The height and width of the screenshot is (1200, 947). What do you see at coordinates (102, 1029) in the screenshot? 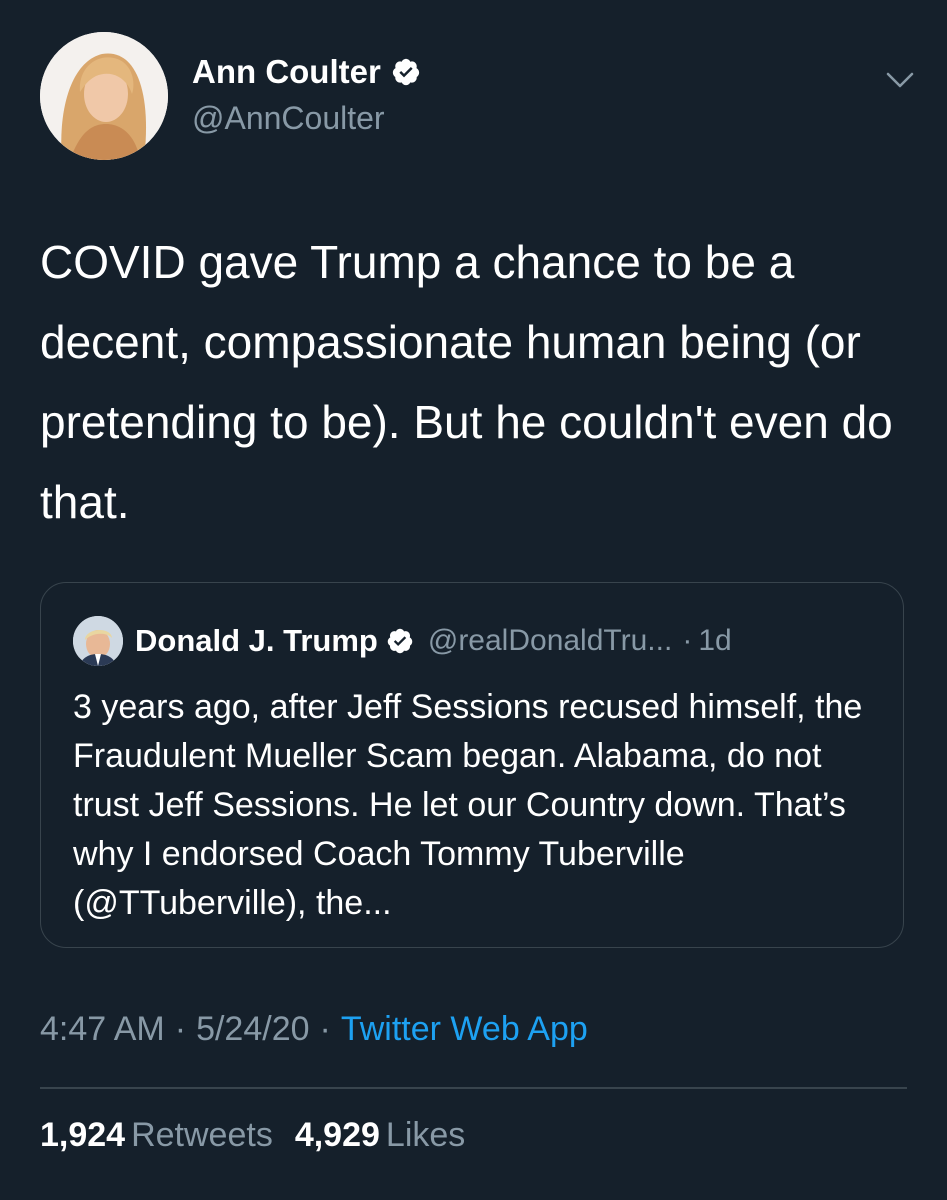
I see `tweet-time: 4:47 AM` at bounding box center [102, 1029].